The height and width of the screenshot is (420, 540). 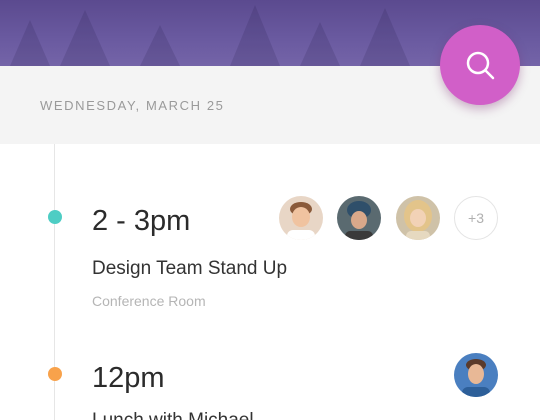 I want to click on search-icon, so click(x=480, y=65).